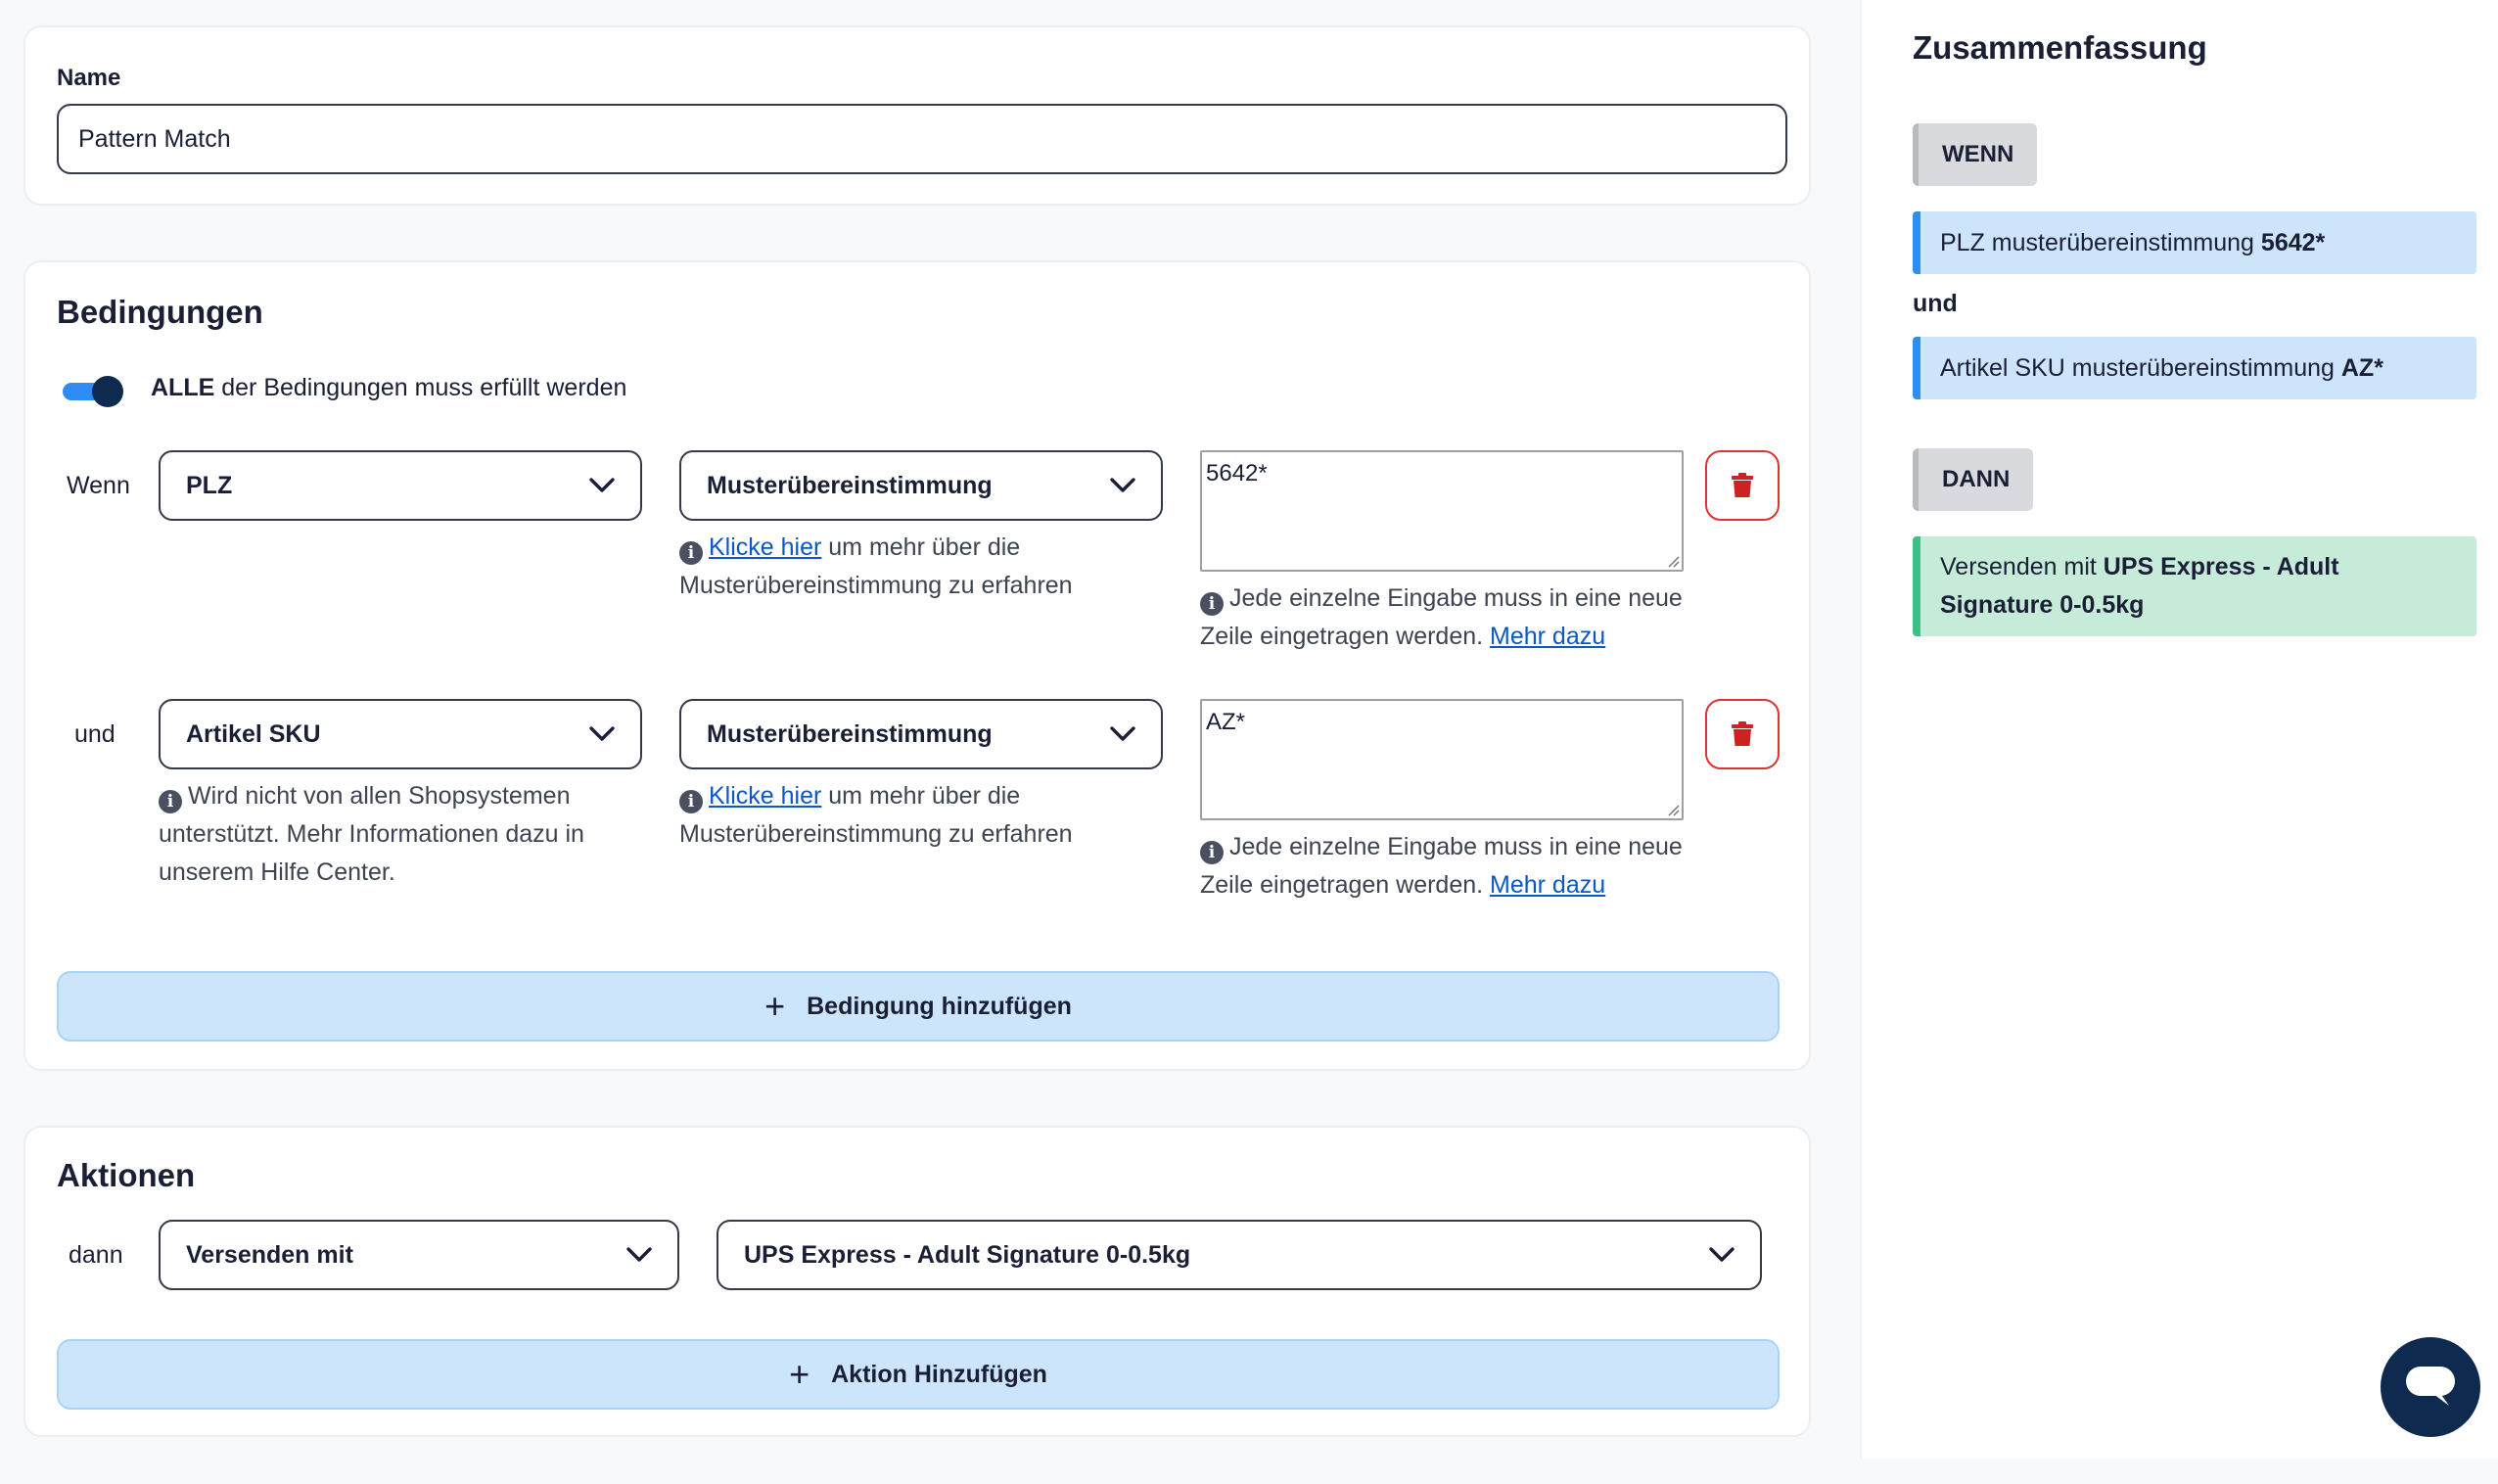 The height and width of the screenshot is (1484, 2498). I want to click on action-prefix: dann, so click(96, 1255).